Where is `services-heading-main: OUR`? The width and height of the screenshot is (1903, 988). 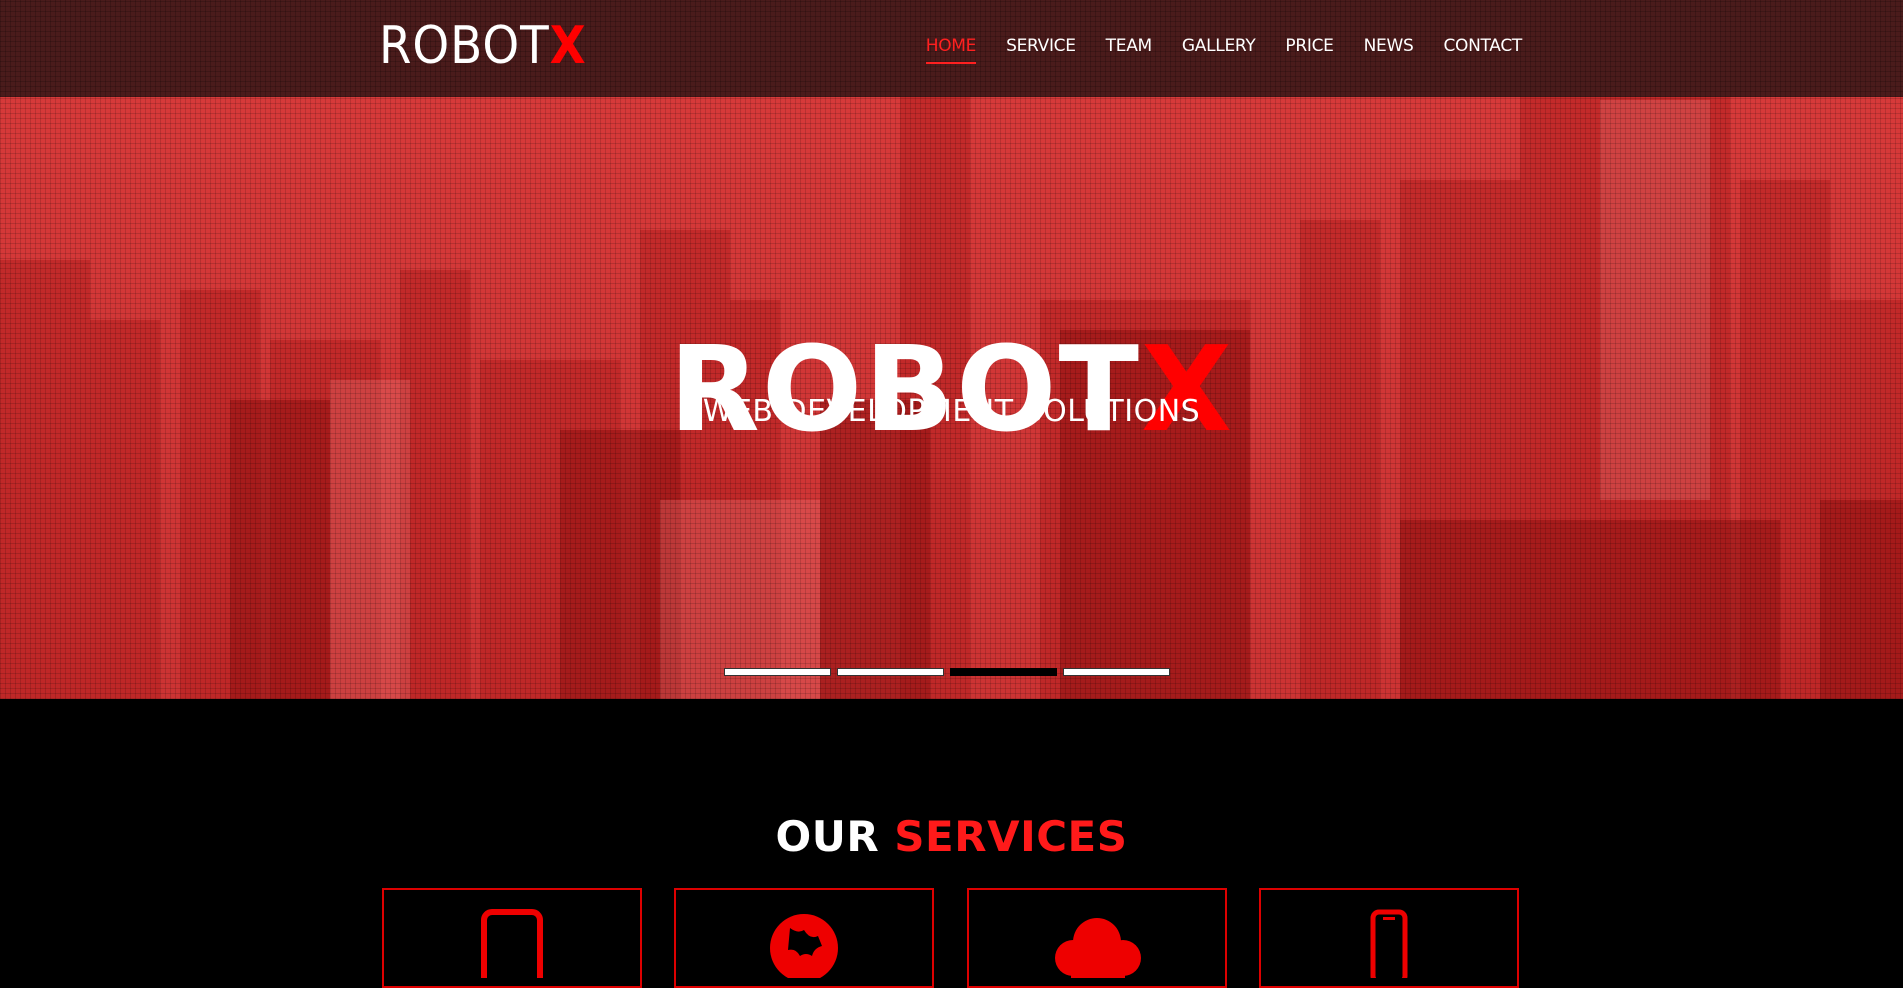 services-heading-main: OUR is located at coordinates (827, 836).